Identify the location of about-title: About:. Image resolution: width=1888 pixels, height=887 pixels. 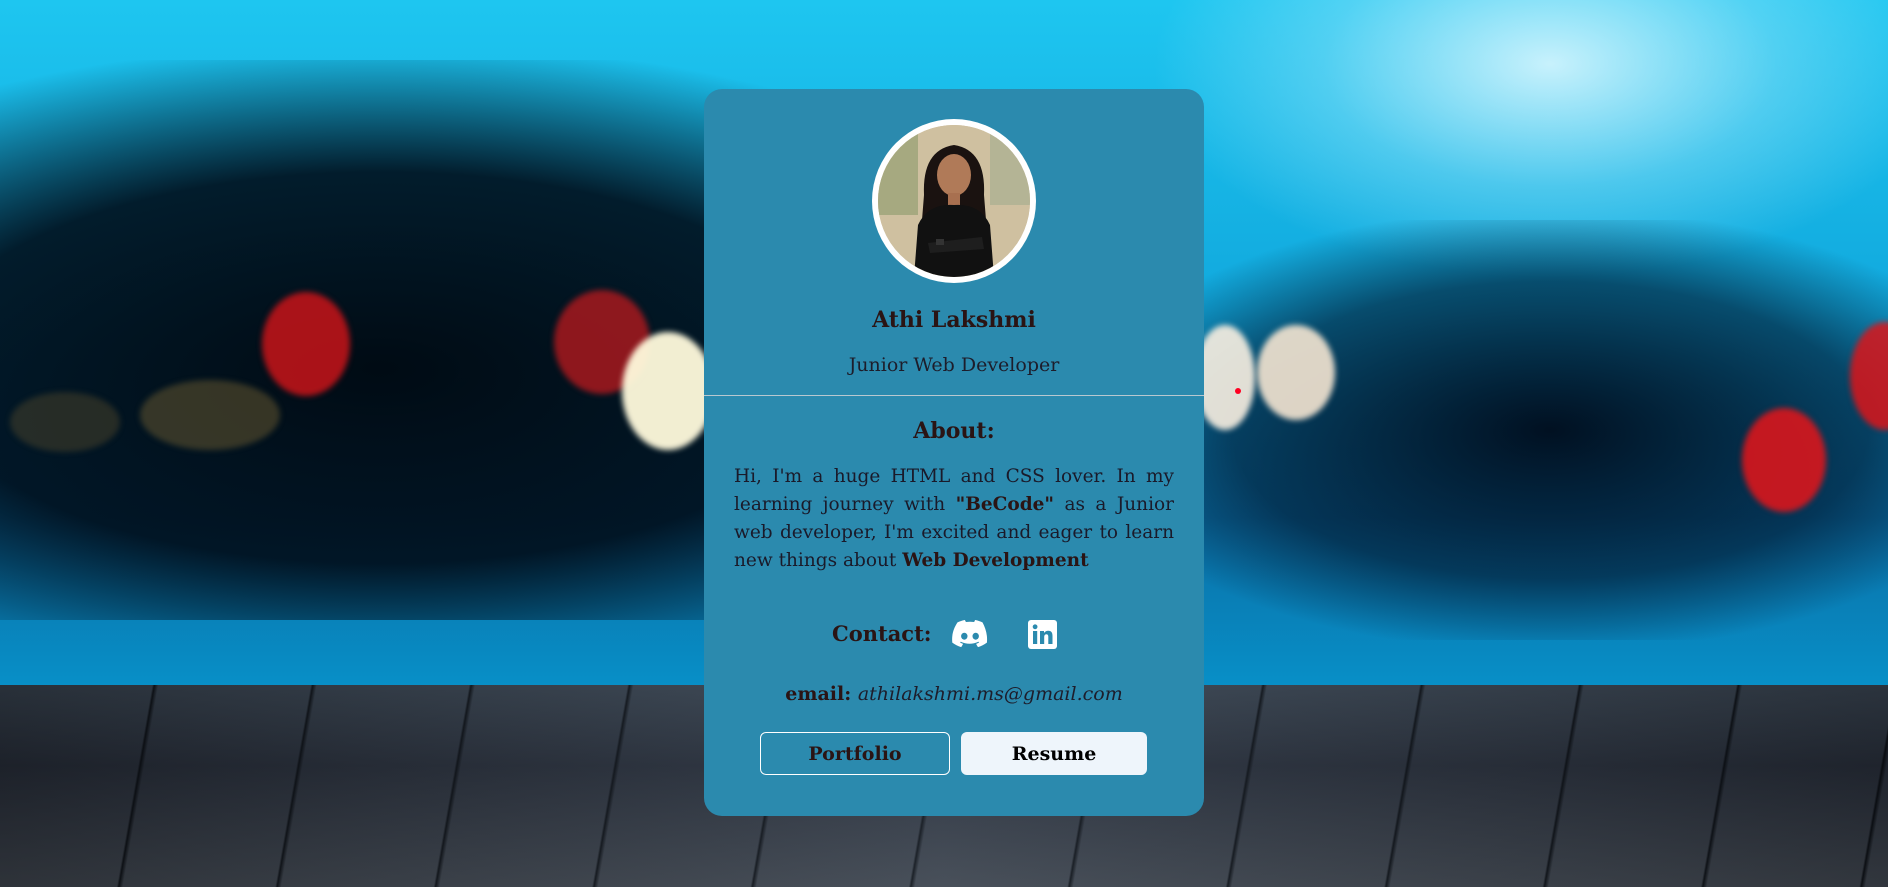
(954, 431).